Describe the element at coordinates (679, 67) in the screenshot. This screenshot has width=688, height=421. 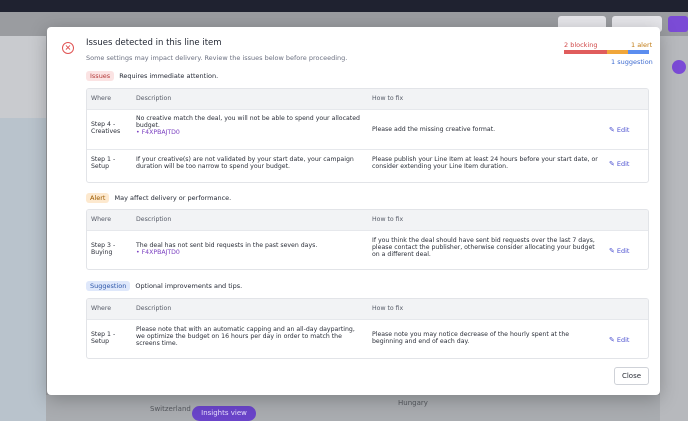
I see `background-avatar` at that location.